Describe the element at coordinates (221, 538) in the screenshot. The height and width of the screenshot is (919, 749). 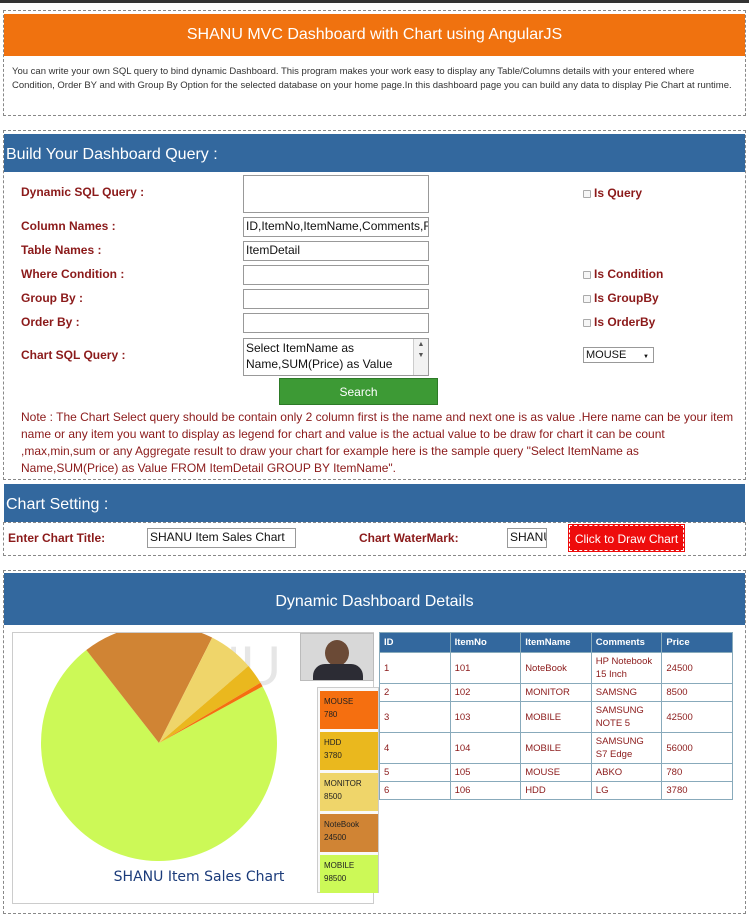
I see `chart-title-input: SHANU Item Sales Chart` at that location.